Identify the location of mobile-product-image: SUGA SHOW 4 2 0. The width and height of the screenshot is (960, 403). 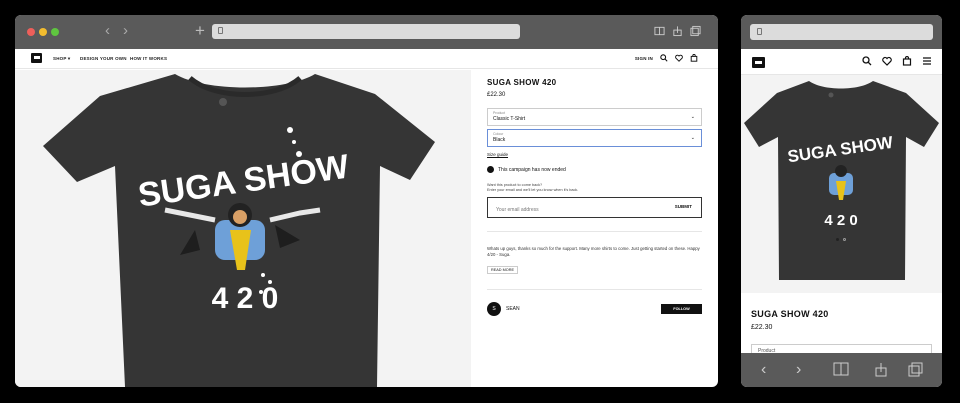
(841, 184).